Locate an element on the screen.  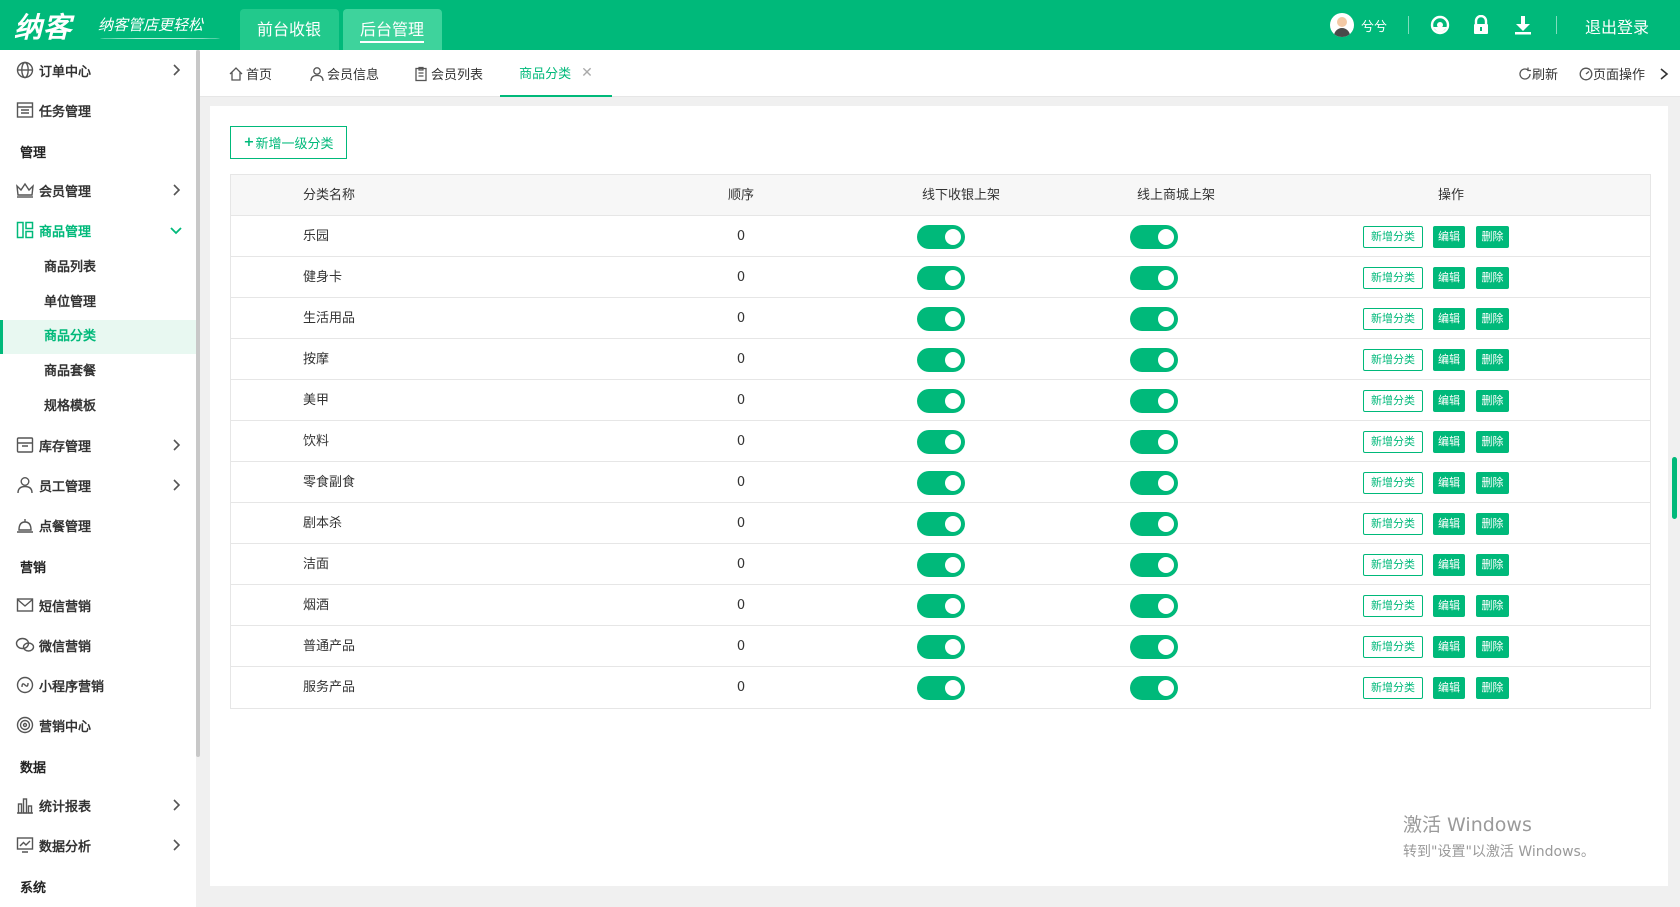
page-scrollbar is located at coordinates (1674, 488).